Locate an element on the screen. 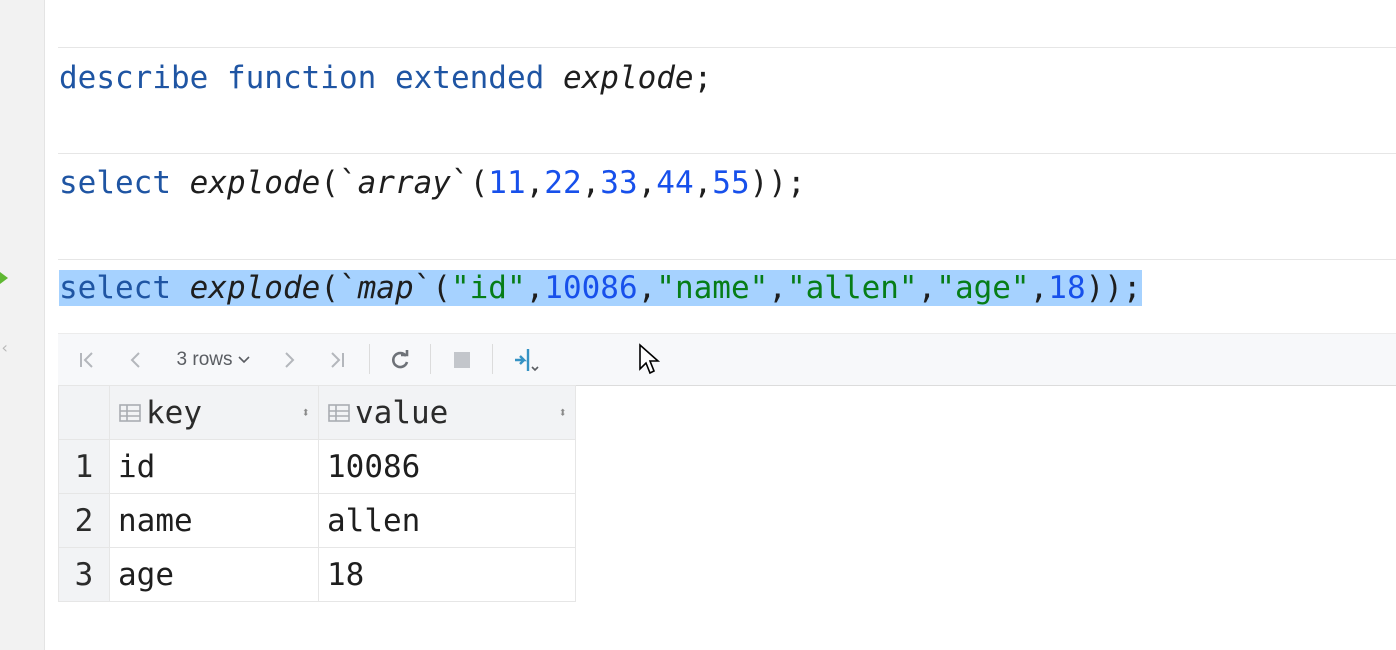  table-row: 3 age 18 is located at coordinates (317, 574).